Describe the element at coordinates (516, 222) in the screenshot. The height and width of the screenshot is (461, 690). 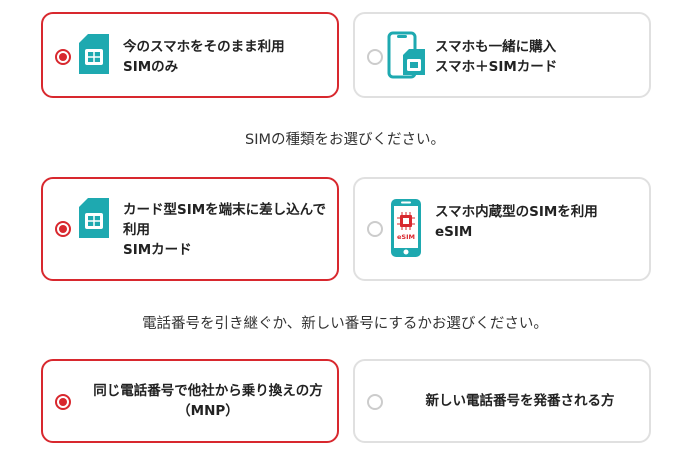
I see `option-text: スマホ内蔵型のSIMを利用 eSIM` at that location.